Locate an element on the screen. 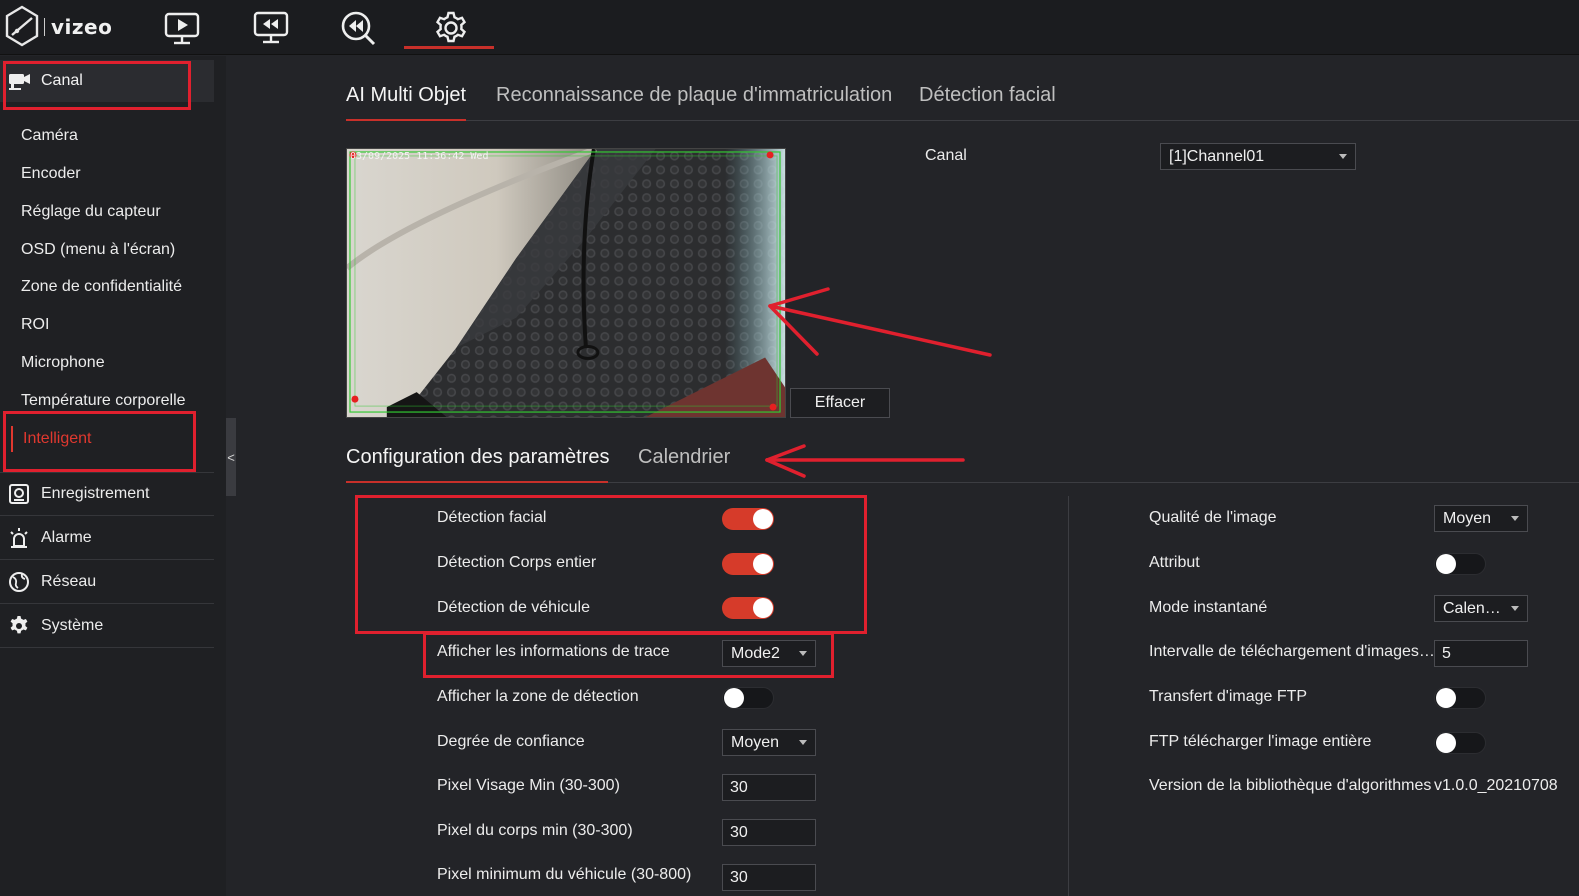 The height and width of the screenshot is (896, 1579). tab-face-detection: Détection facial is located at coordinates (987, 95).